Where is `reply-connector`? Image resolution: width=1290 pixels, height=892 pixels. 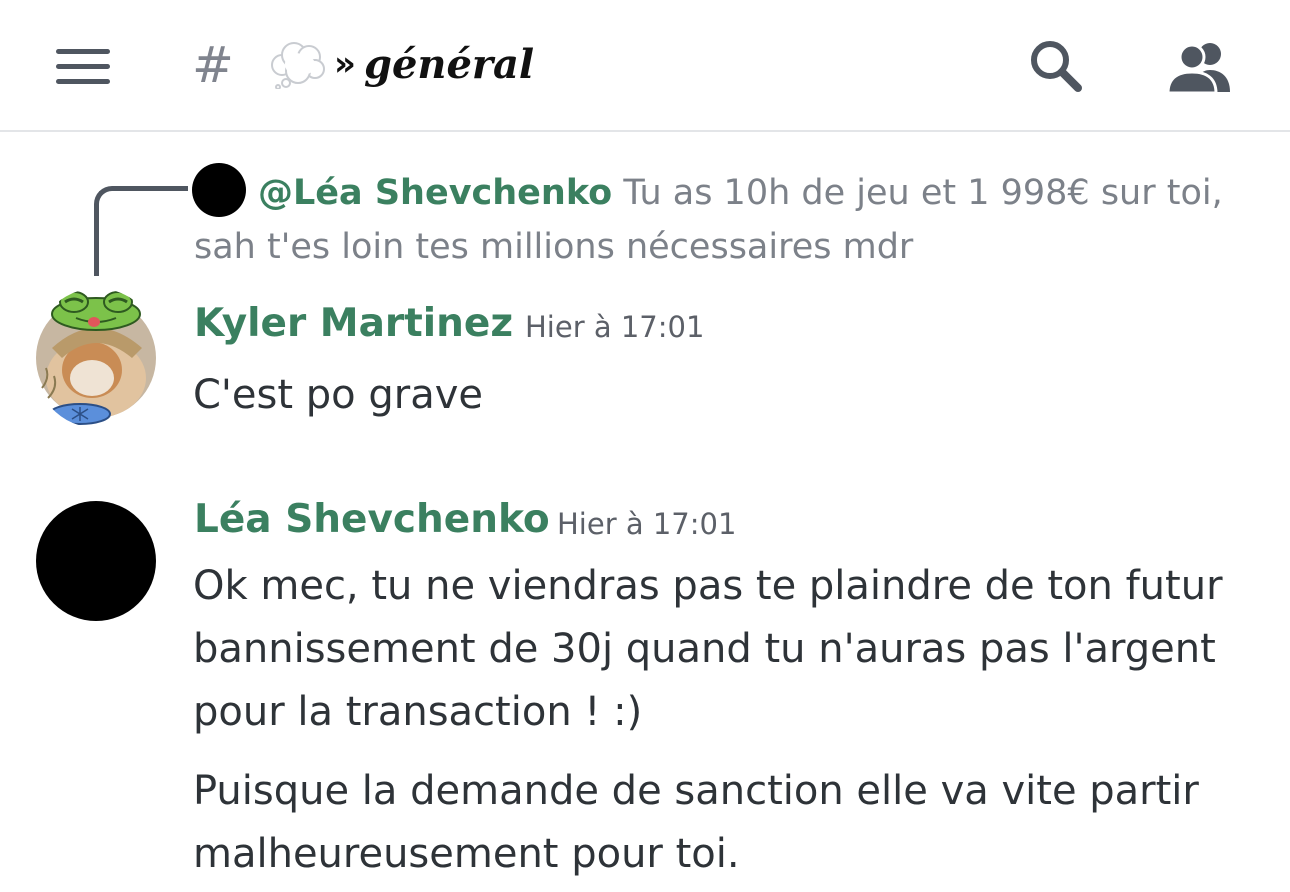
reply-connector is located at coordinates (141, 231).